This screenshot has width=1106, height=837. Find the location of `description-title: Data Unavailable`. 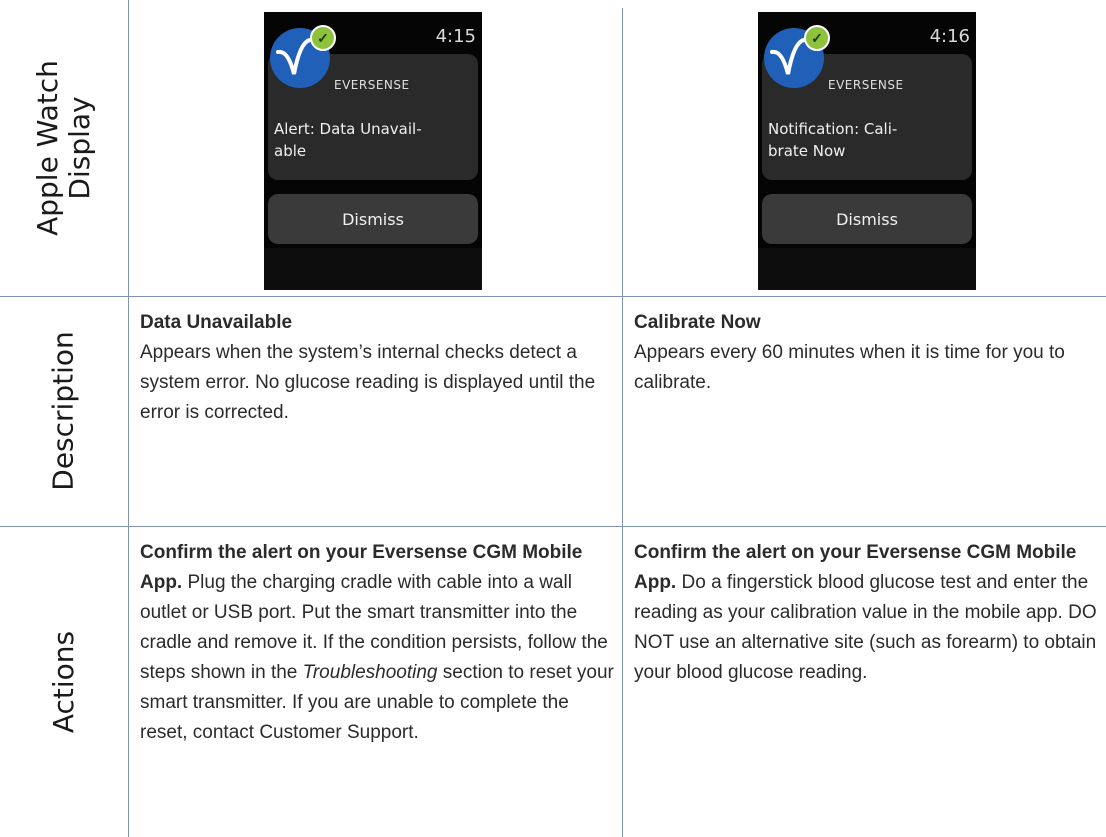

description-title: Data Unavailable is located at coordinates (216, 322).